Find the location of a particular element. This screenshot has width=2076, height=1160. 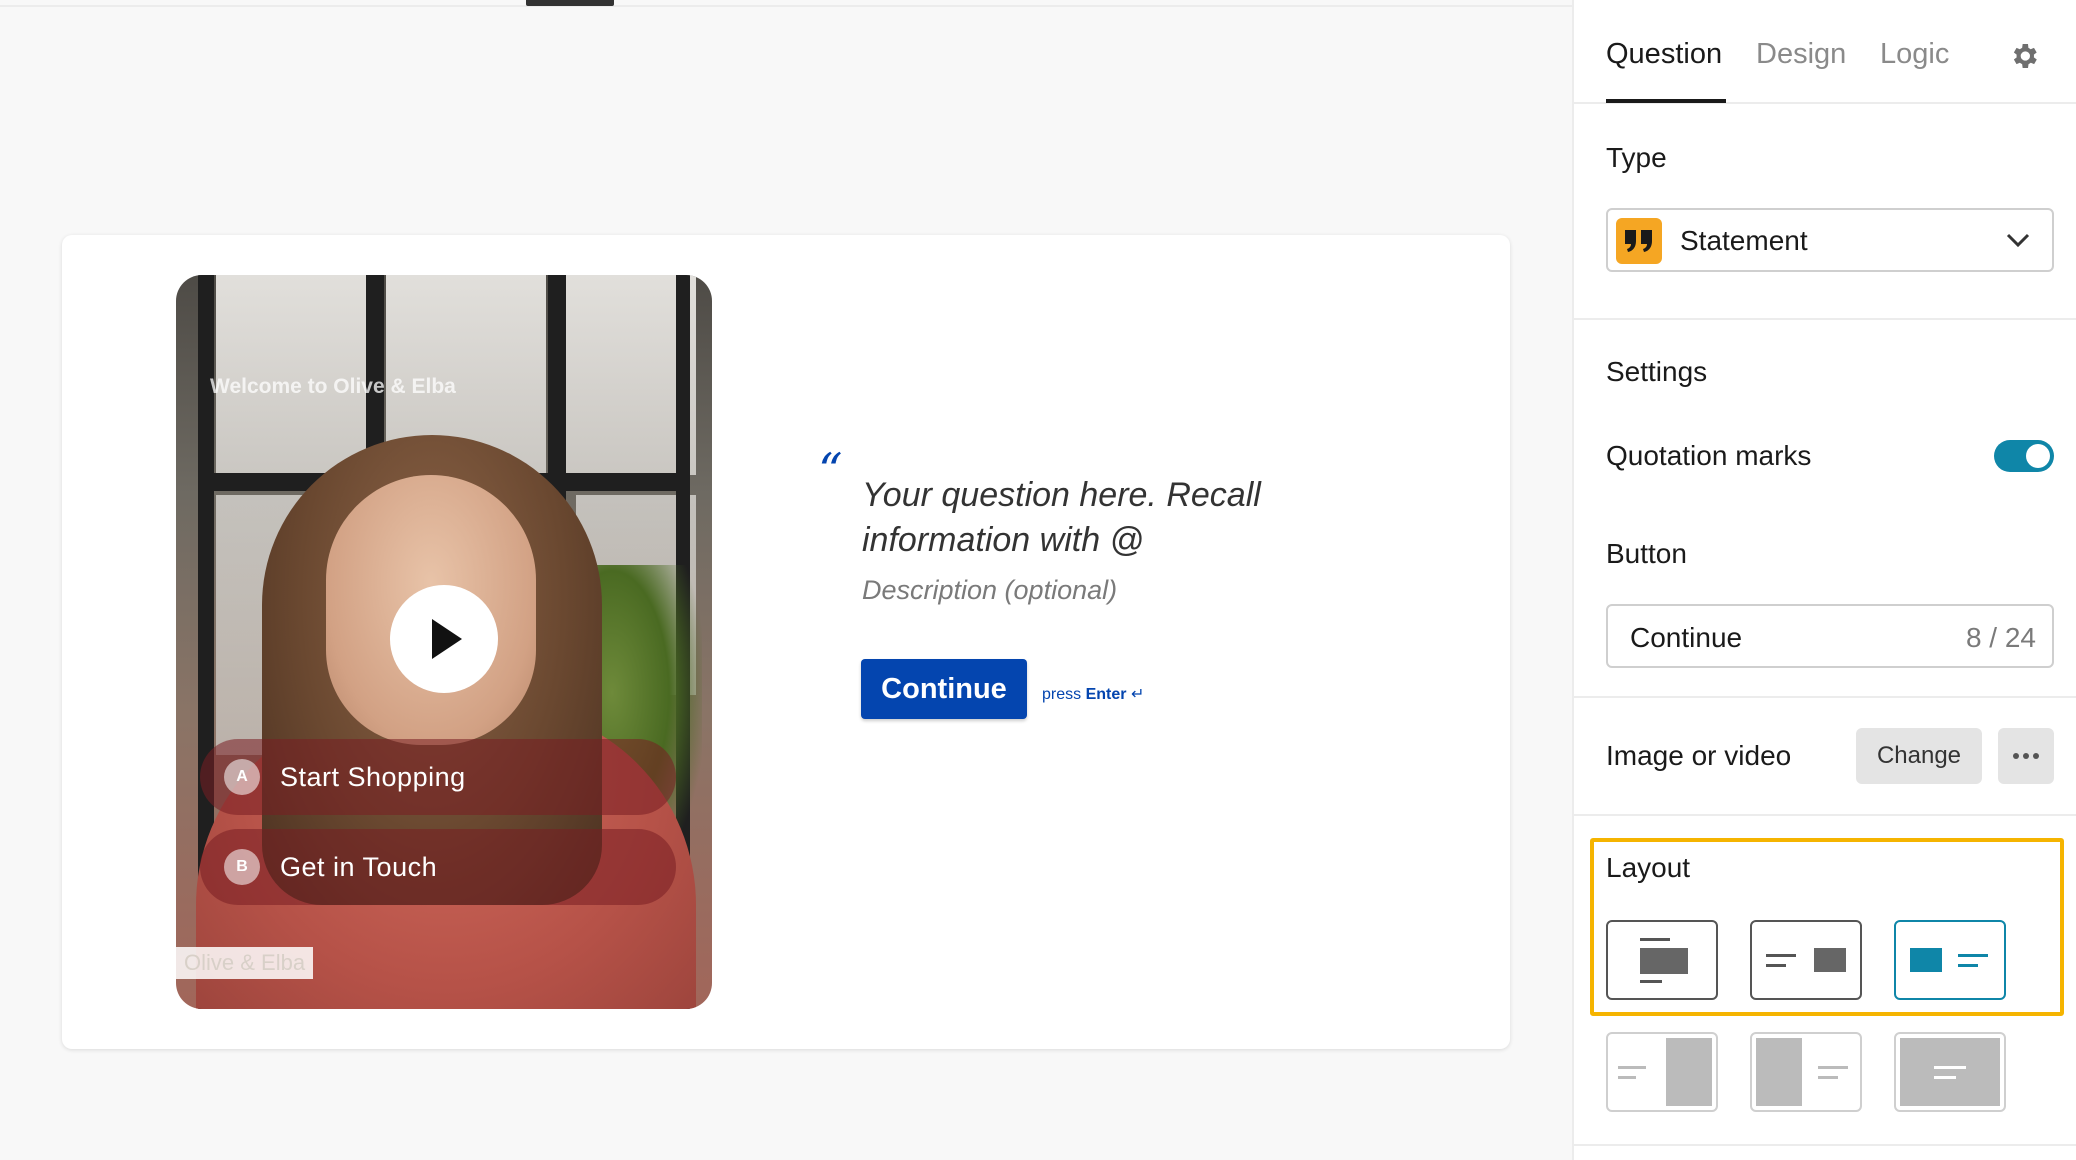

choice-label: Start Shopping is located at coordinates (373, 776).